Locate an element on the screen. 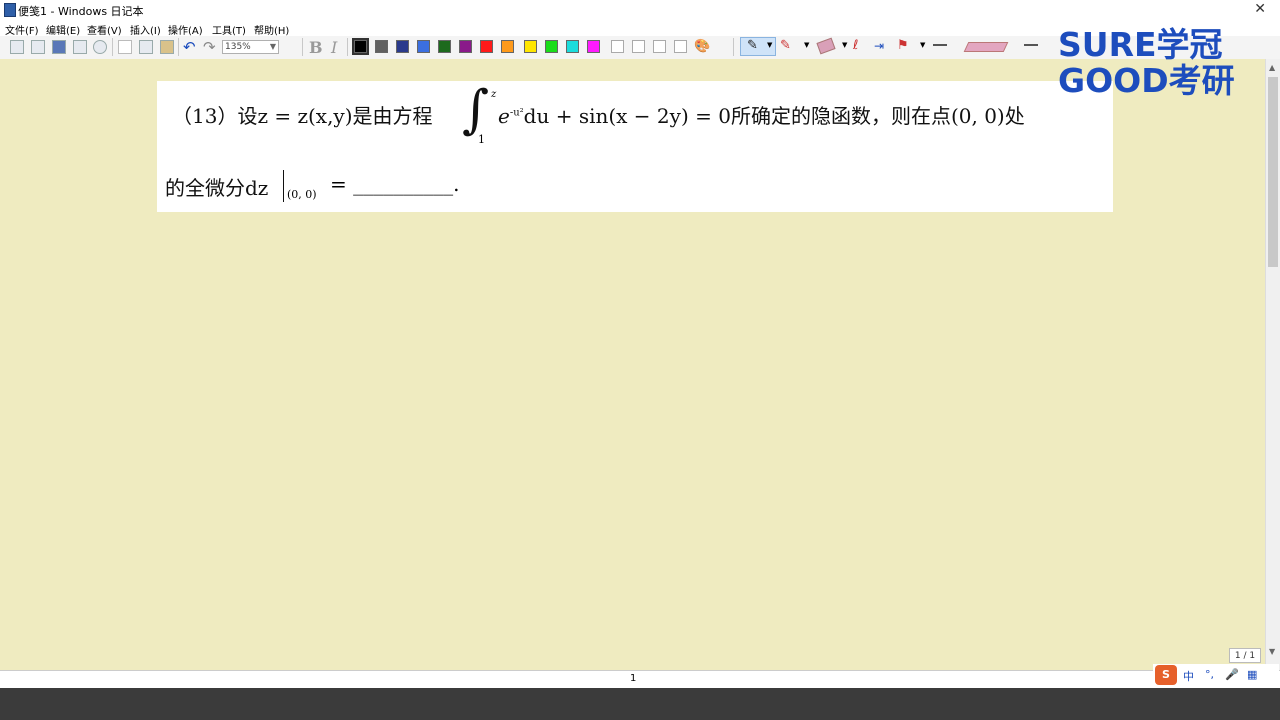 This screenshot has height=720, width=1280. pen-tool-button: ✎ ▼ is located at coordinates (758, 46).